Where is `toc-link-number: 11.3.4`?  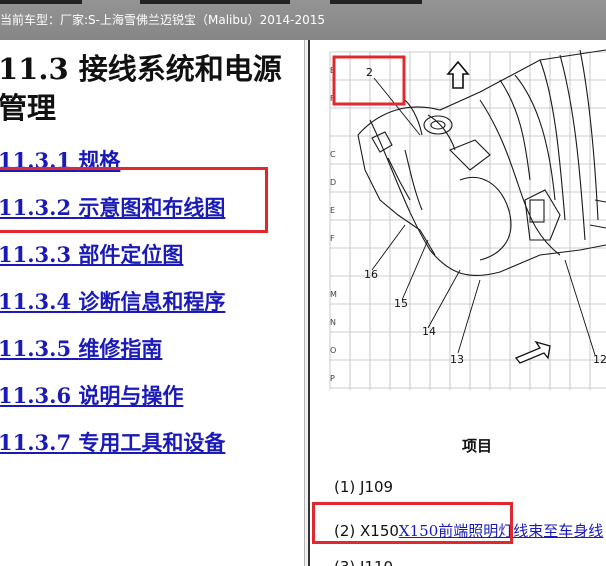 toc-link-number: 11.3.4 is located at coordinates (36, 301).